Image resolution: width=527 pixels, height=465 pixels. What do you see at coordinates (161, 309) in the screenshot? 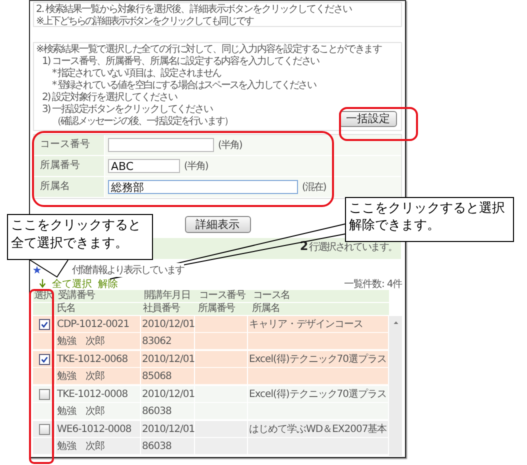
I see `column-header: 社員番号` at bounding box center [161, 309].